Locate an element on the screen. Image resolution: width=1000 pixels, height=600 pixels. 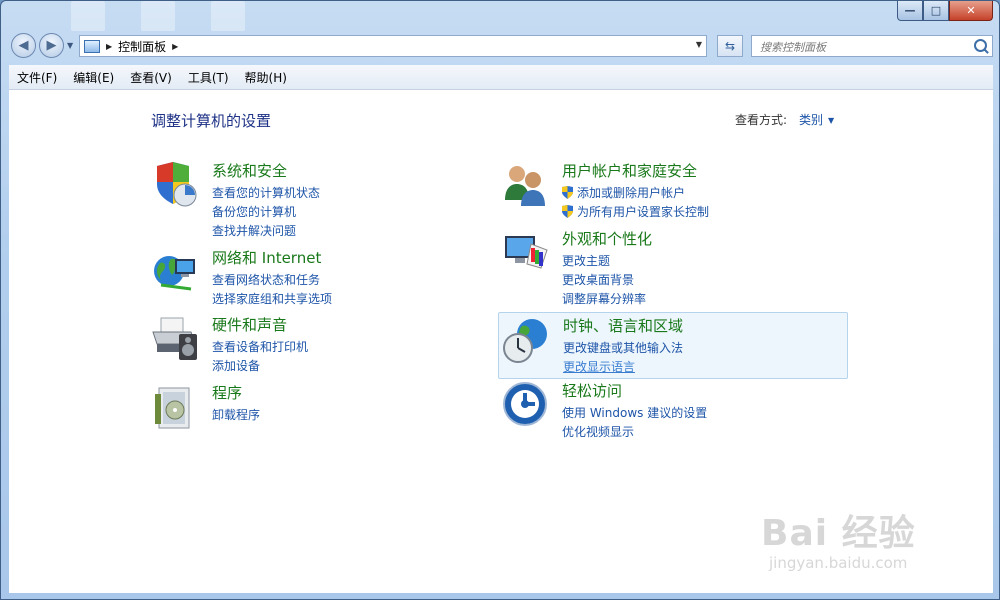
back-button: ◀ is located at coordinates (23, 45).